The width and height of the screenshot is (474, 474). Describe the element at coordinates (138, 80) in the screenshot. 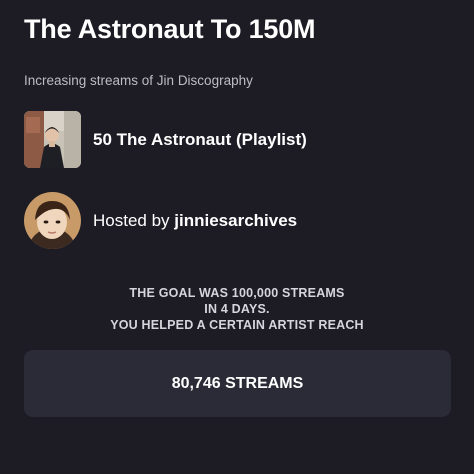

I see `page-subtitle: Increasing streams of Jin Discography` at that location.